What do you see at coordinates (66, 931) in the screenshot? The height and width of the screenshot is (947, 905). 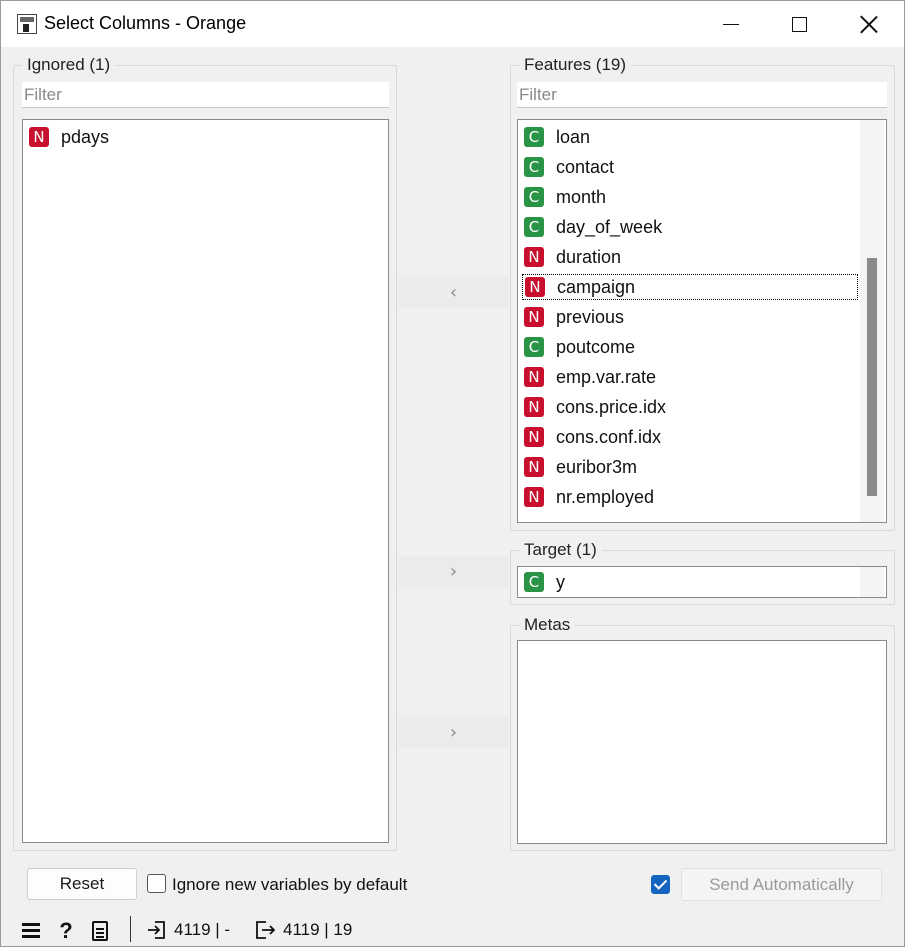 I see `help-icon: ?` at bounding box center [66, 931].